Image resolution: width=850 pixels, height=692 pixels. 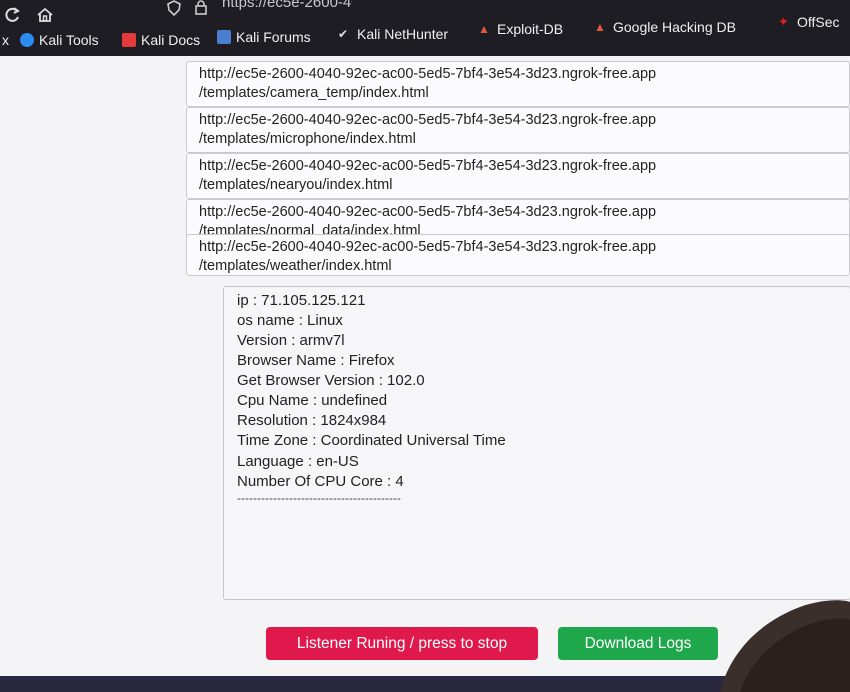 I want to click on bookmark-label: OffSec, so click(x=818, y=22).